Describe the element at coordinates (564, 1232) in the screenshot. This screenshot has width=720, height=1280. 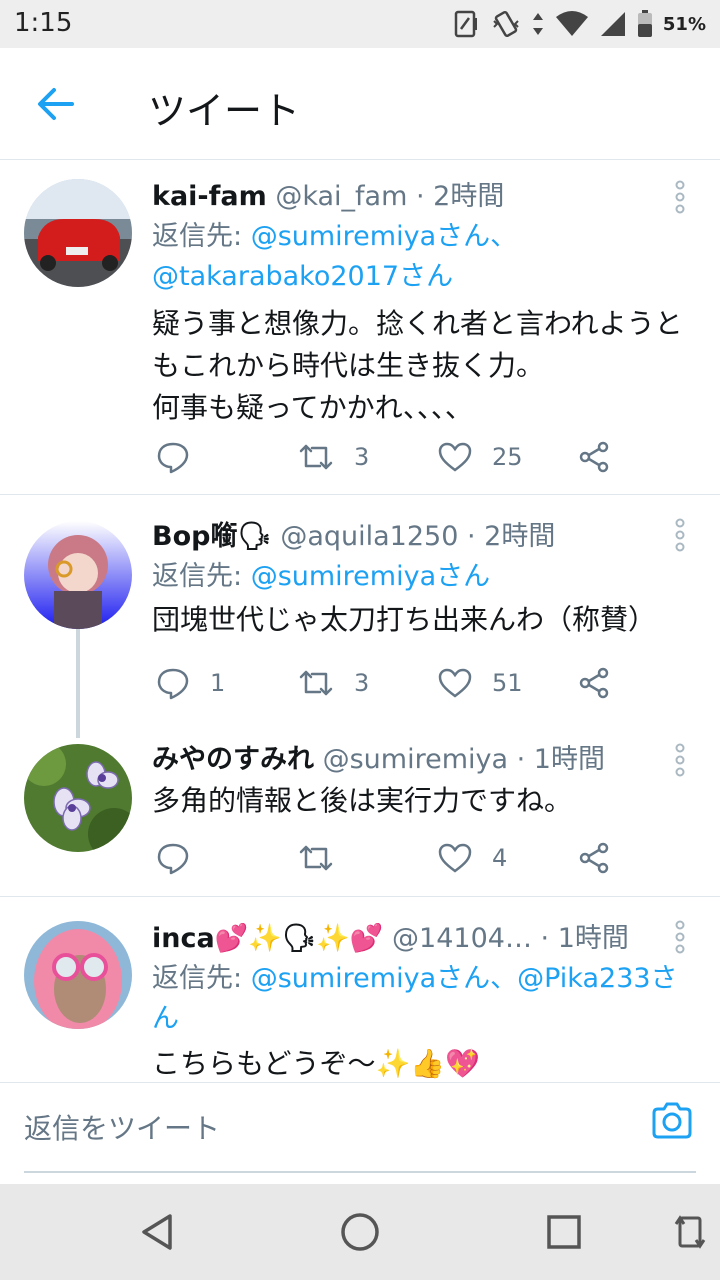
I see `nav-recents-icon` at that location.